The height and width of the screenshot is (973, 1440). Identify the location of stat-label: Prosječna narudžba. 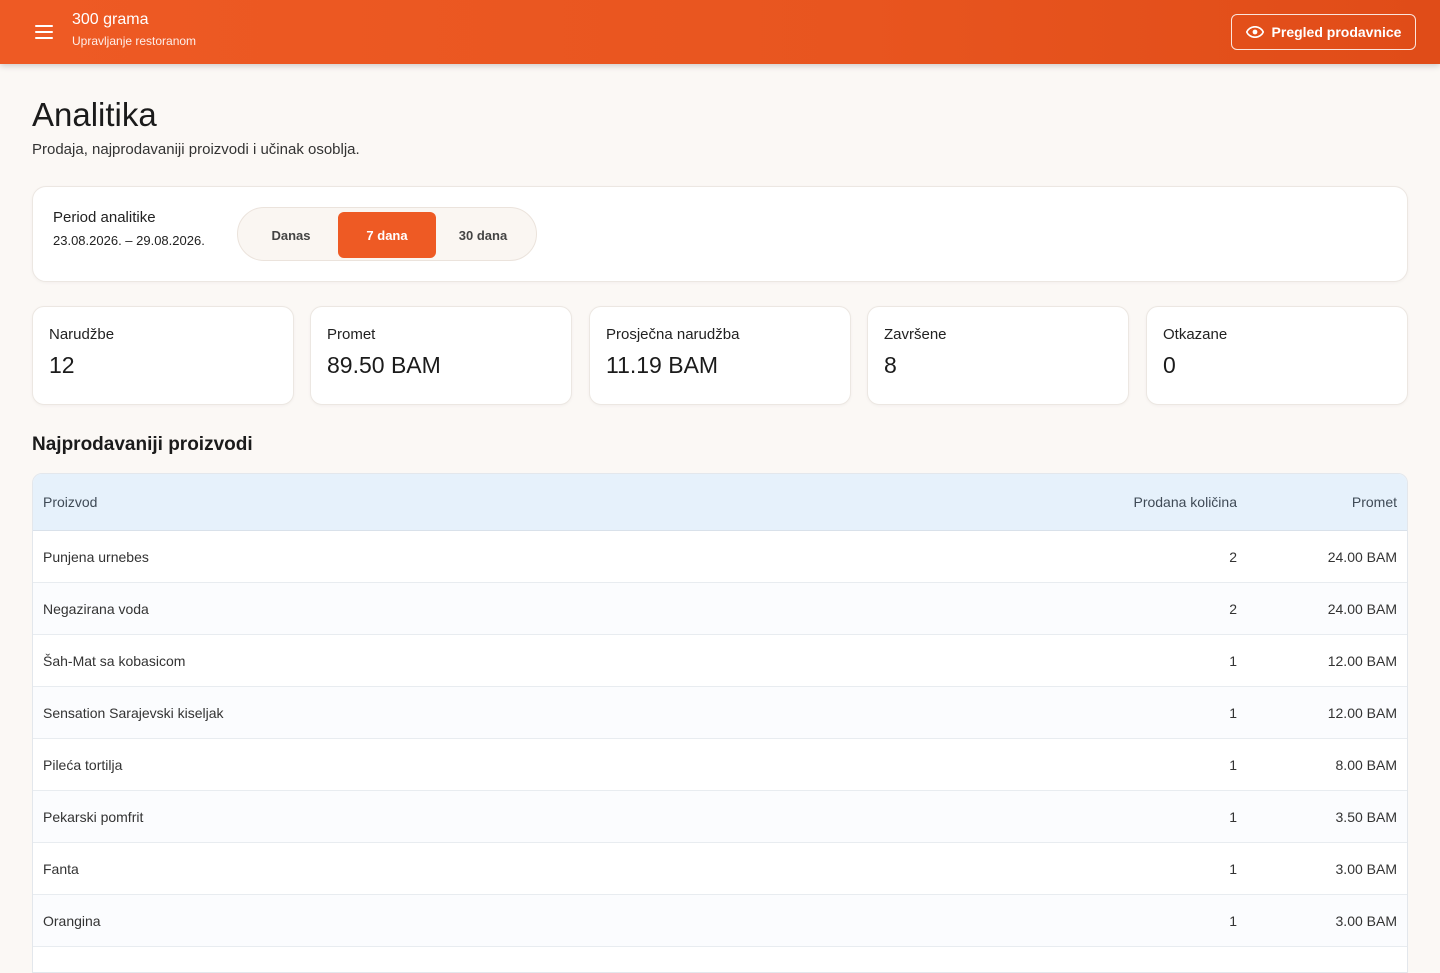
(673, 334).